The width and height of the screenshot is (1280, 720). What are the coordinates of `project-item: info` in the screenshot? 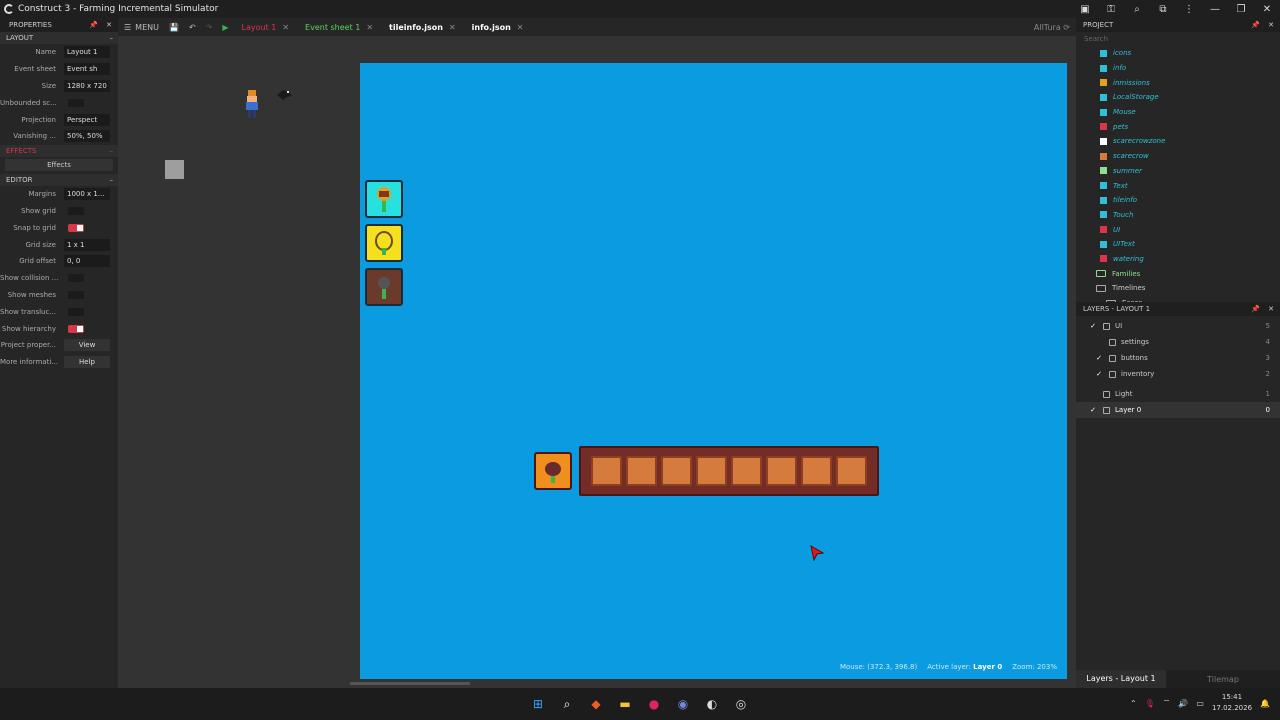 It's located at (1178, 68).